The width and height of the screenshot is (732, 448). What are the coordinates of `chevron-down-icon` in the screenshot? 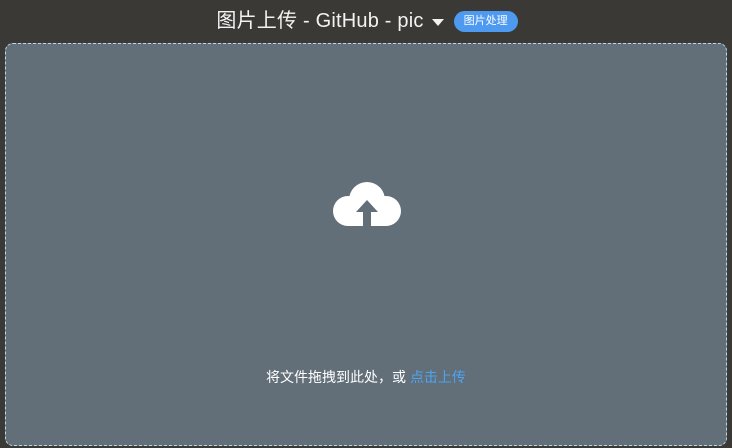 It's located at (437, 22).